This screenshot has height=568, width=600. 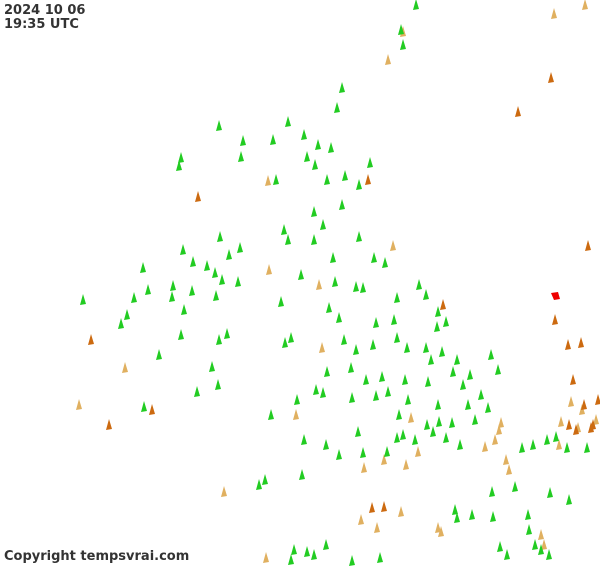 I want to click on timestamp: 2024 10 06 19:35 UTC, so click(x=44, y=18).